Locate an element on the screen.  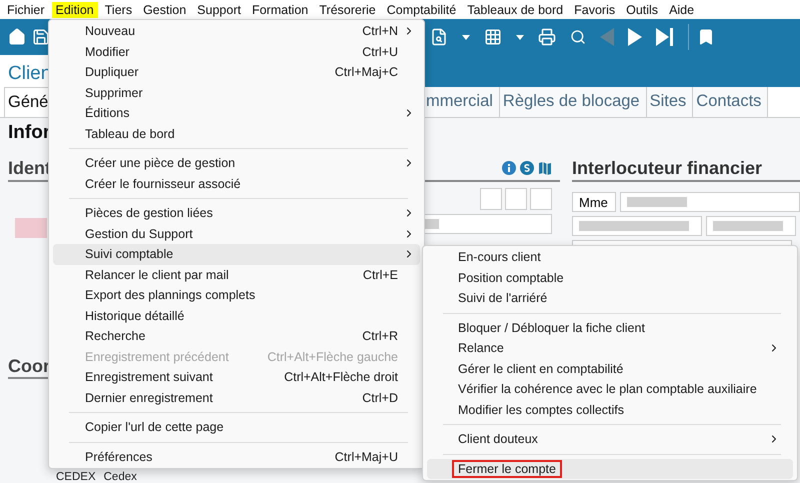
civility-field: Mme is located at coordinates (594, 202).